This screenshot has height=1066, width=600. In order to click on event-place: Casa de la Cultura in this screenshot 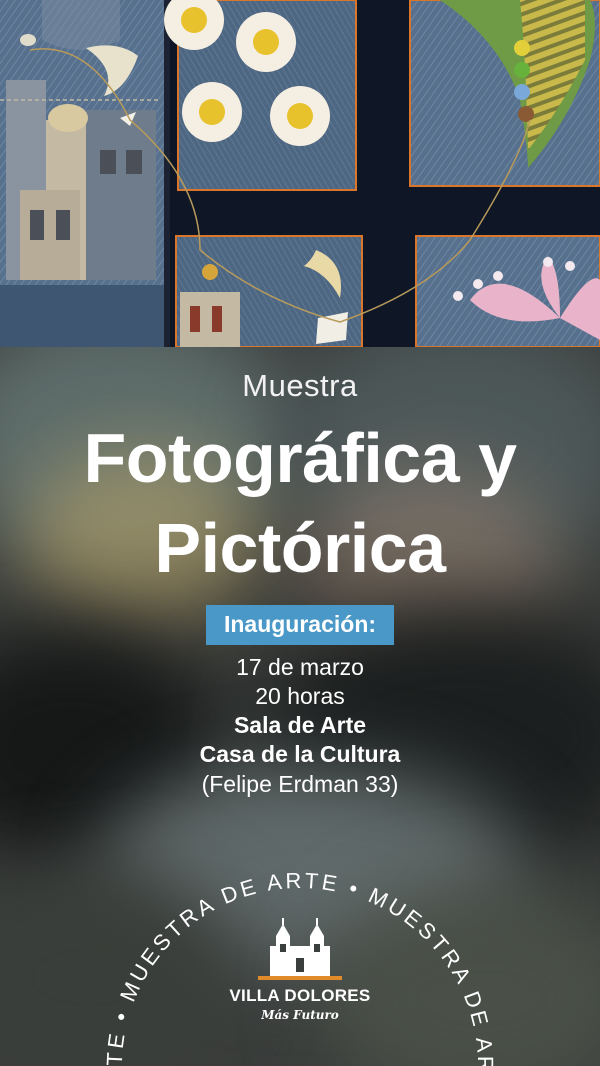, I will do `click(300, 754)`.